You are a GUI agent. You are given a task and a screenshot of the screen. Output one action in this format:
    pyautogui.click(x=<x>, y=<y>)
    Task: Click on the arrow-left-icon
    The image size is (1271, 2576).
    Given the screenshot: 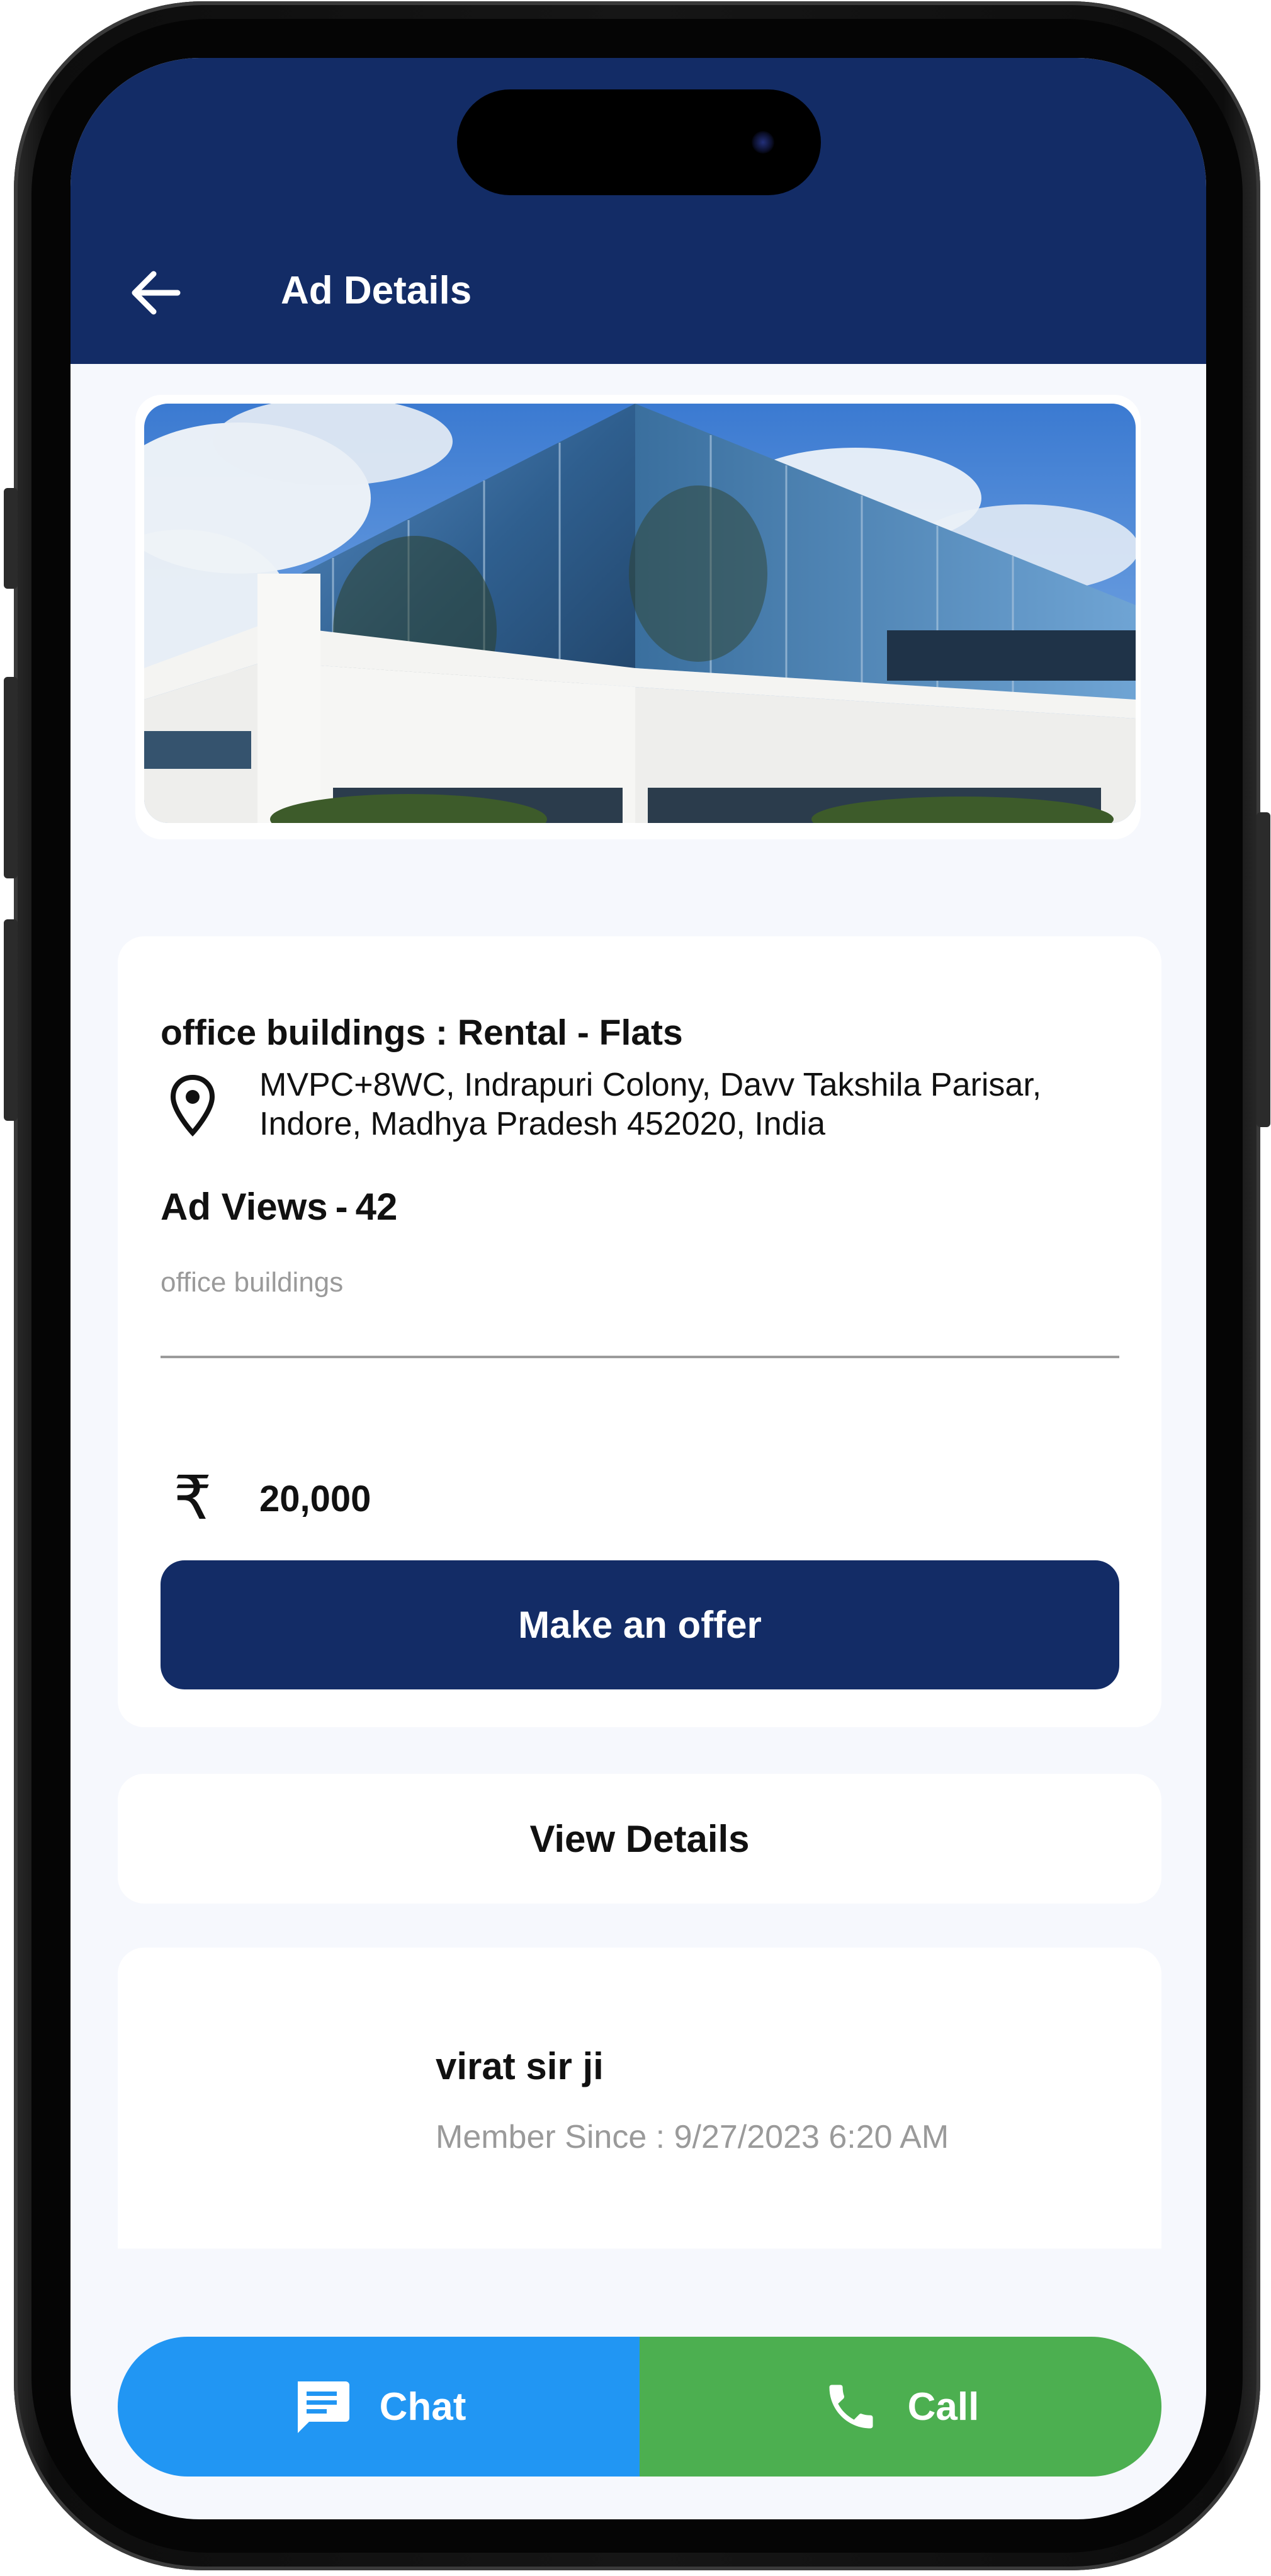 What is the action you would take?
    pyautogui.click(x=156, y=293)
    